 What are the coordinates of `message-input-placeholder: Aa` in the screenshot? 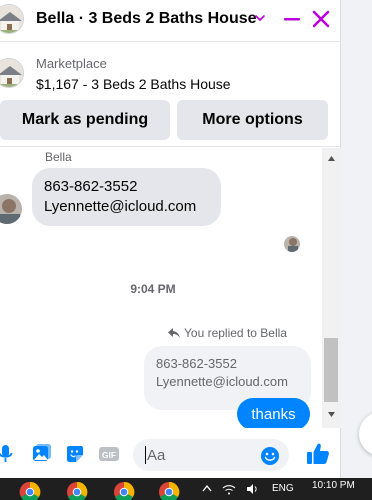 It's located at (156, 455).